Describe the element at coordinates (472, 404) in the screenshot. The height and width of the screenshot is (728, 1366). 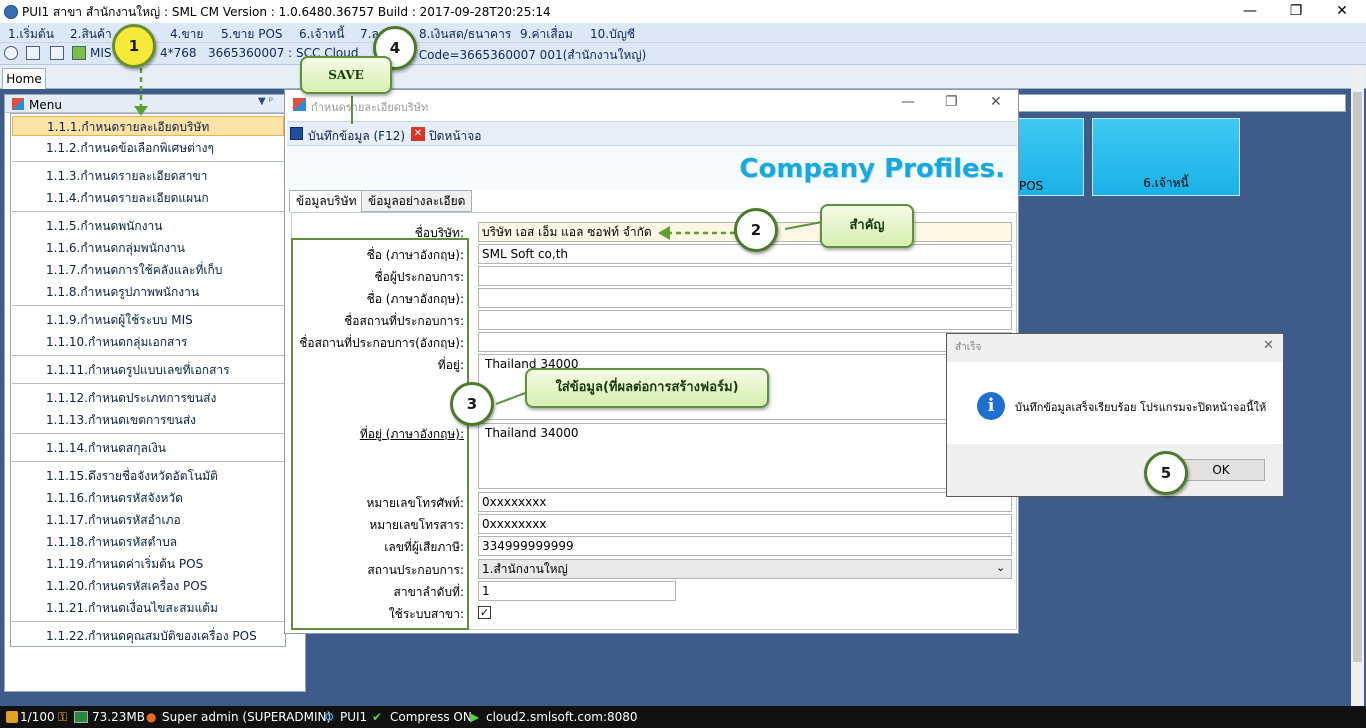
I see `step-3-marker: 3` at that location.